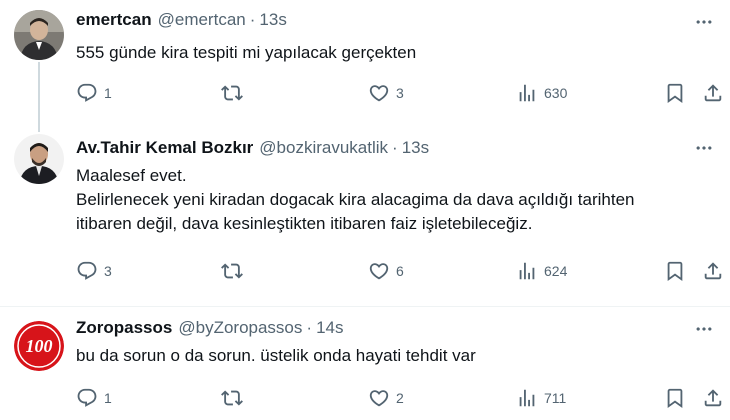 The width and height of the screenshot is (730, 420). What do you see at coordinates (541, 271) in the screenshot?
I see `views-button: 624` at bounding box center [541, 271].